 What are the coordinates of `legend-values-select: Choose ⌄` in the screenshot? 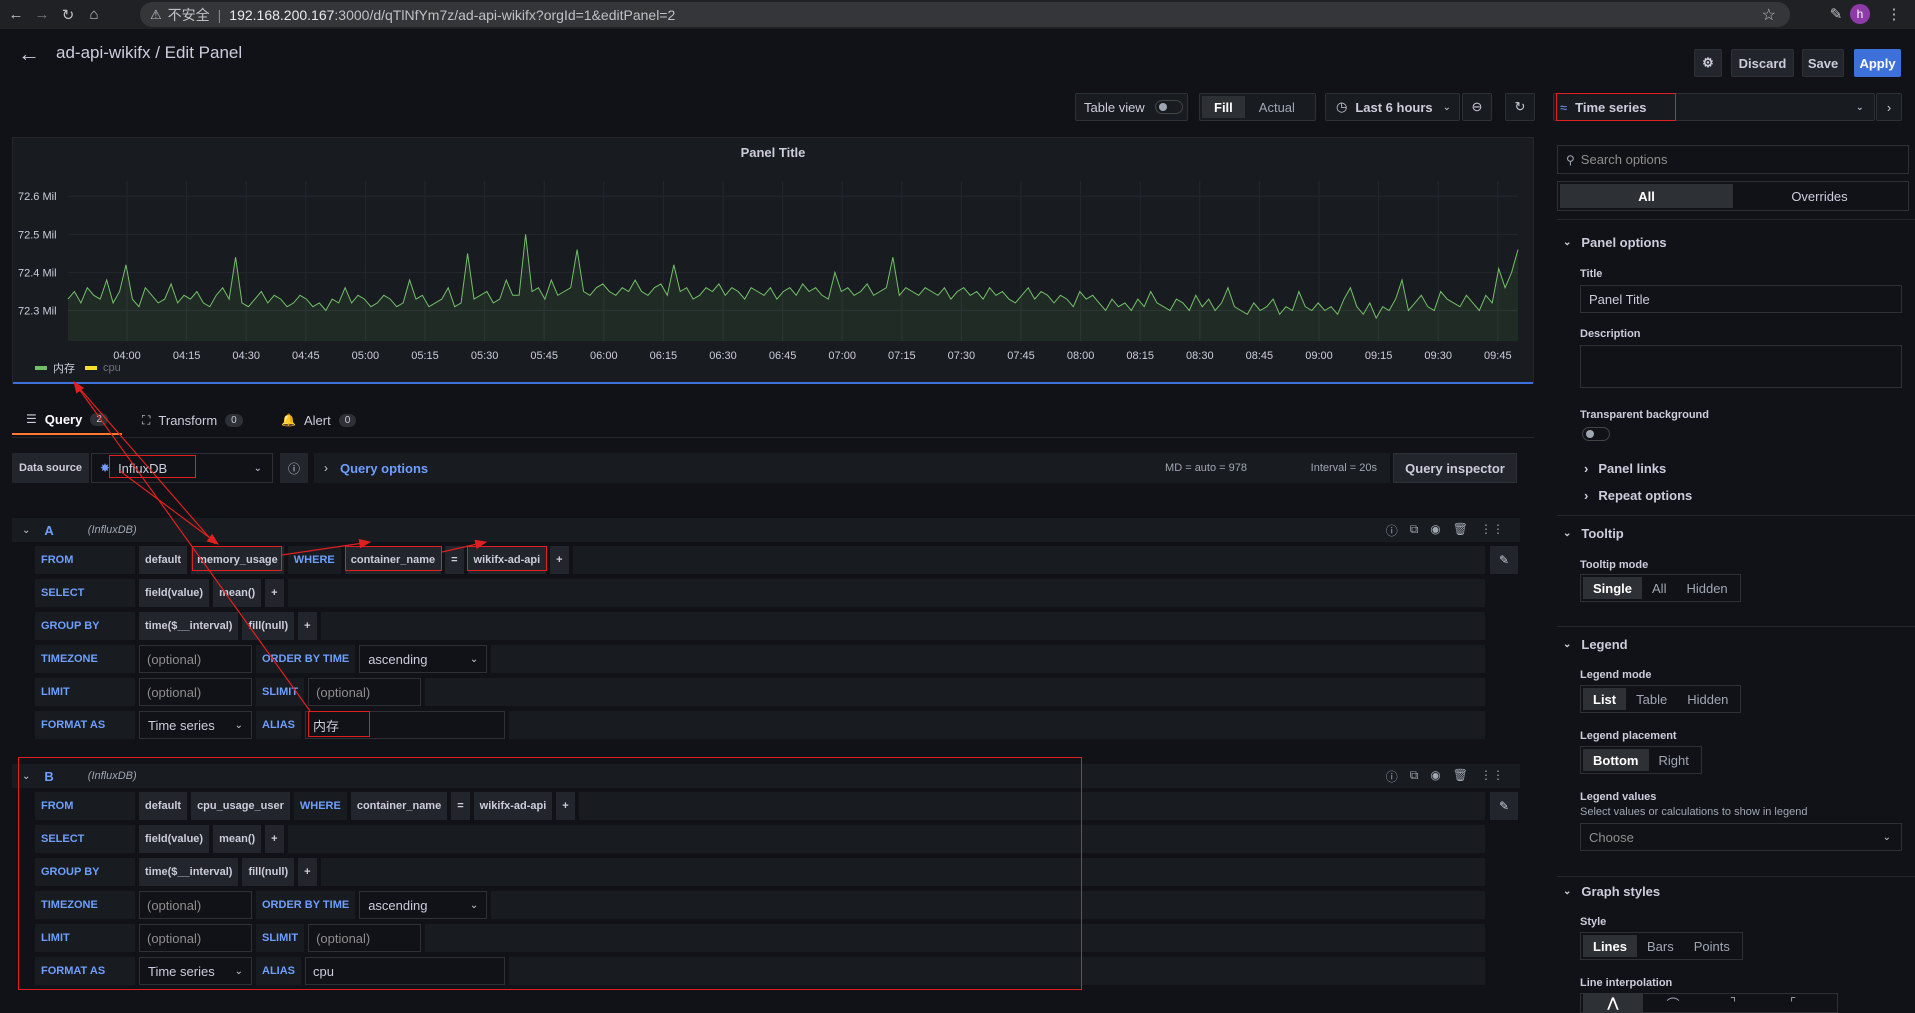 It's located at (1741, 837).